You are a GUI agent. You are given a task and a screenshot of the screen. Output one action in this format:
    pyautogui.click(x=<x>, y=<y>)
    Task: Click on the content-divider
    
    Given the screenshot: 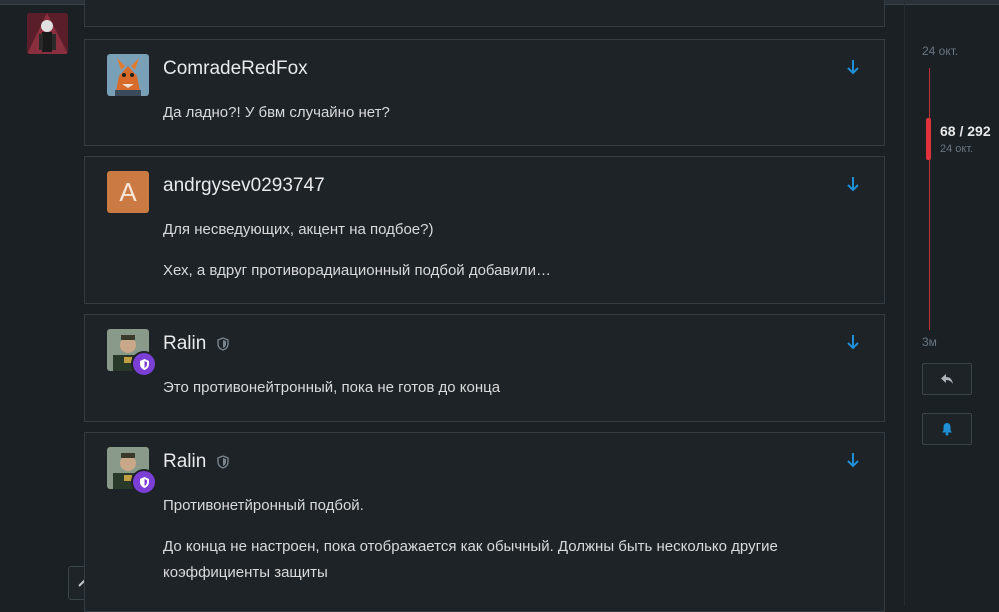 What is the action you would take?
    pyautogui.click(x=904, y=303)
    